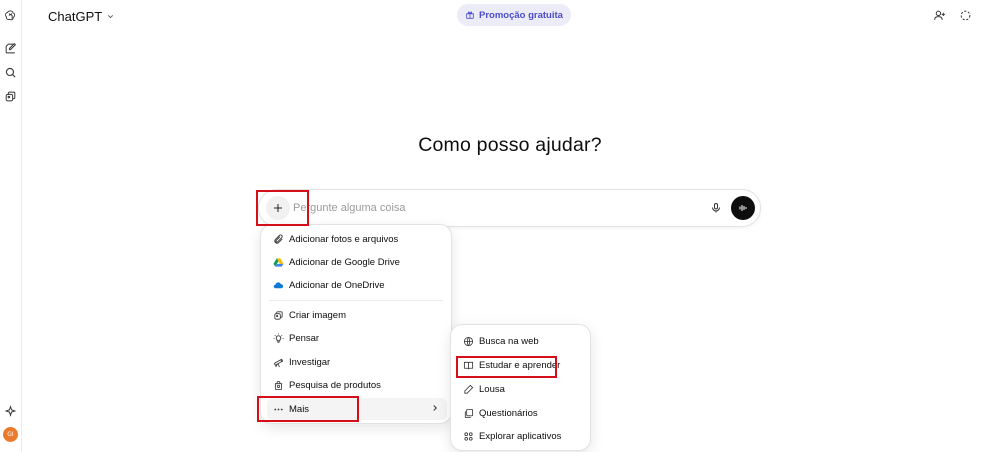 This screenshot has height=452, width=984. What do you see at coordinates (965, 15) in the screenshot?
I see `temporary-chat-icon` at bounding box center [965, 15].